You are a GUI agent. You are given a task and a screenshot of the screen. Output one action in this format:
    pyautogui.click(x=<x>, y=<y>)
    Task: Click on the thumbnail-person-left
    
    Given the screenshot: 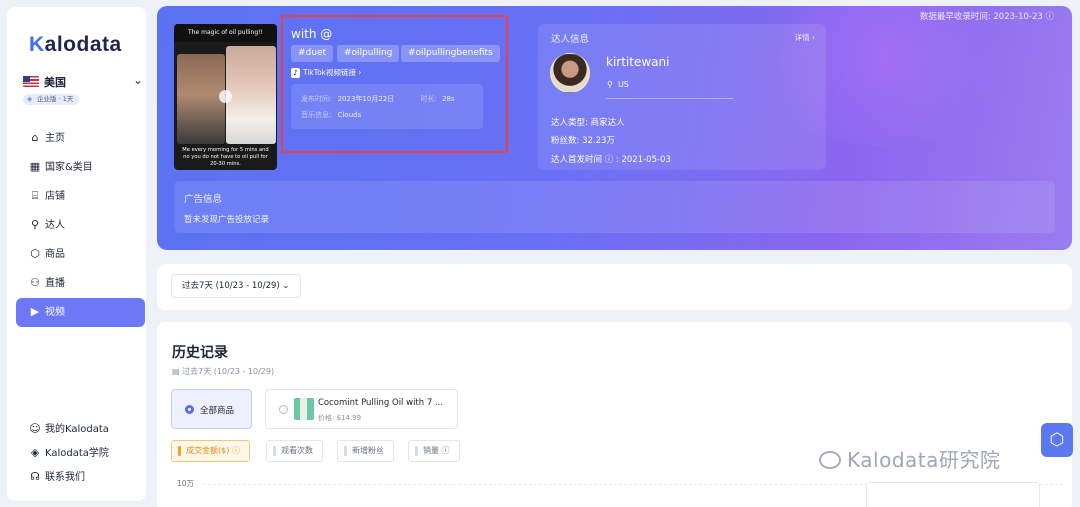 What is the action you would take?
    pyautogui.click(x=201, y=99)
    